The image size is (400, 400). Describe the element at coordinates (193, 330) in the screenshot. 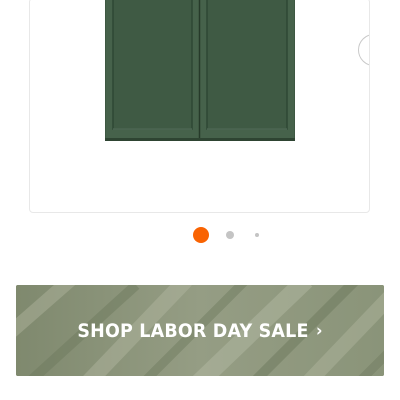

I see `banner-label-text: SHOP LABOR DAY SALE` at that location.